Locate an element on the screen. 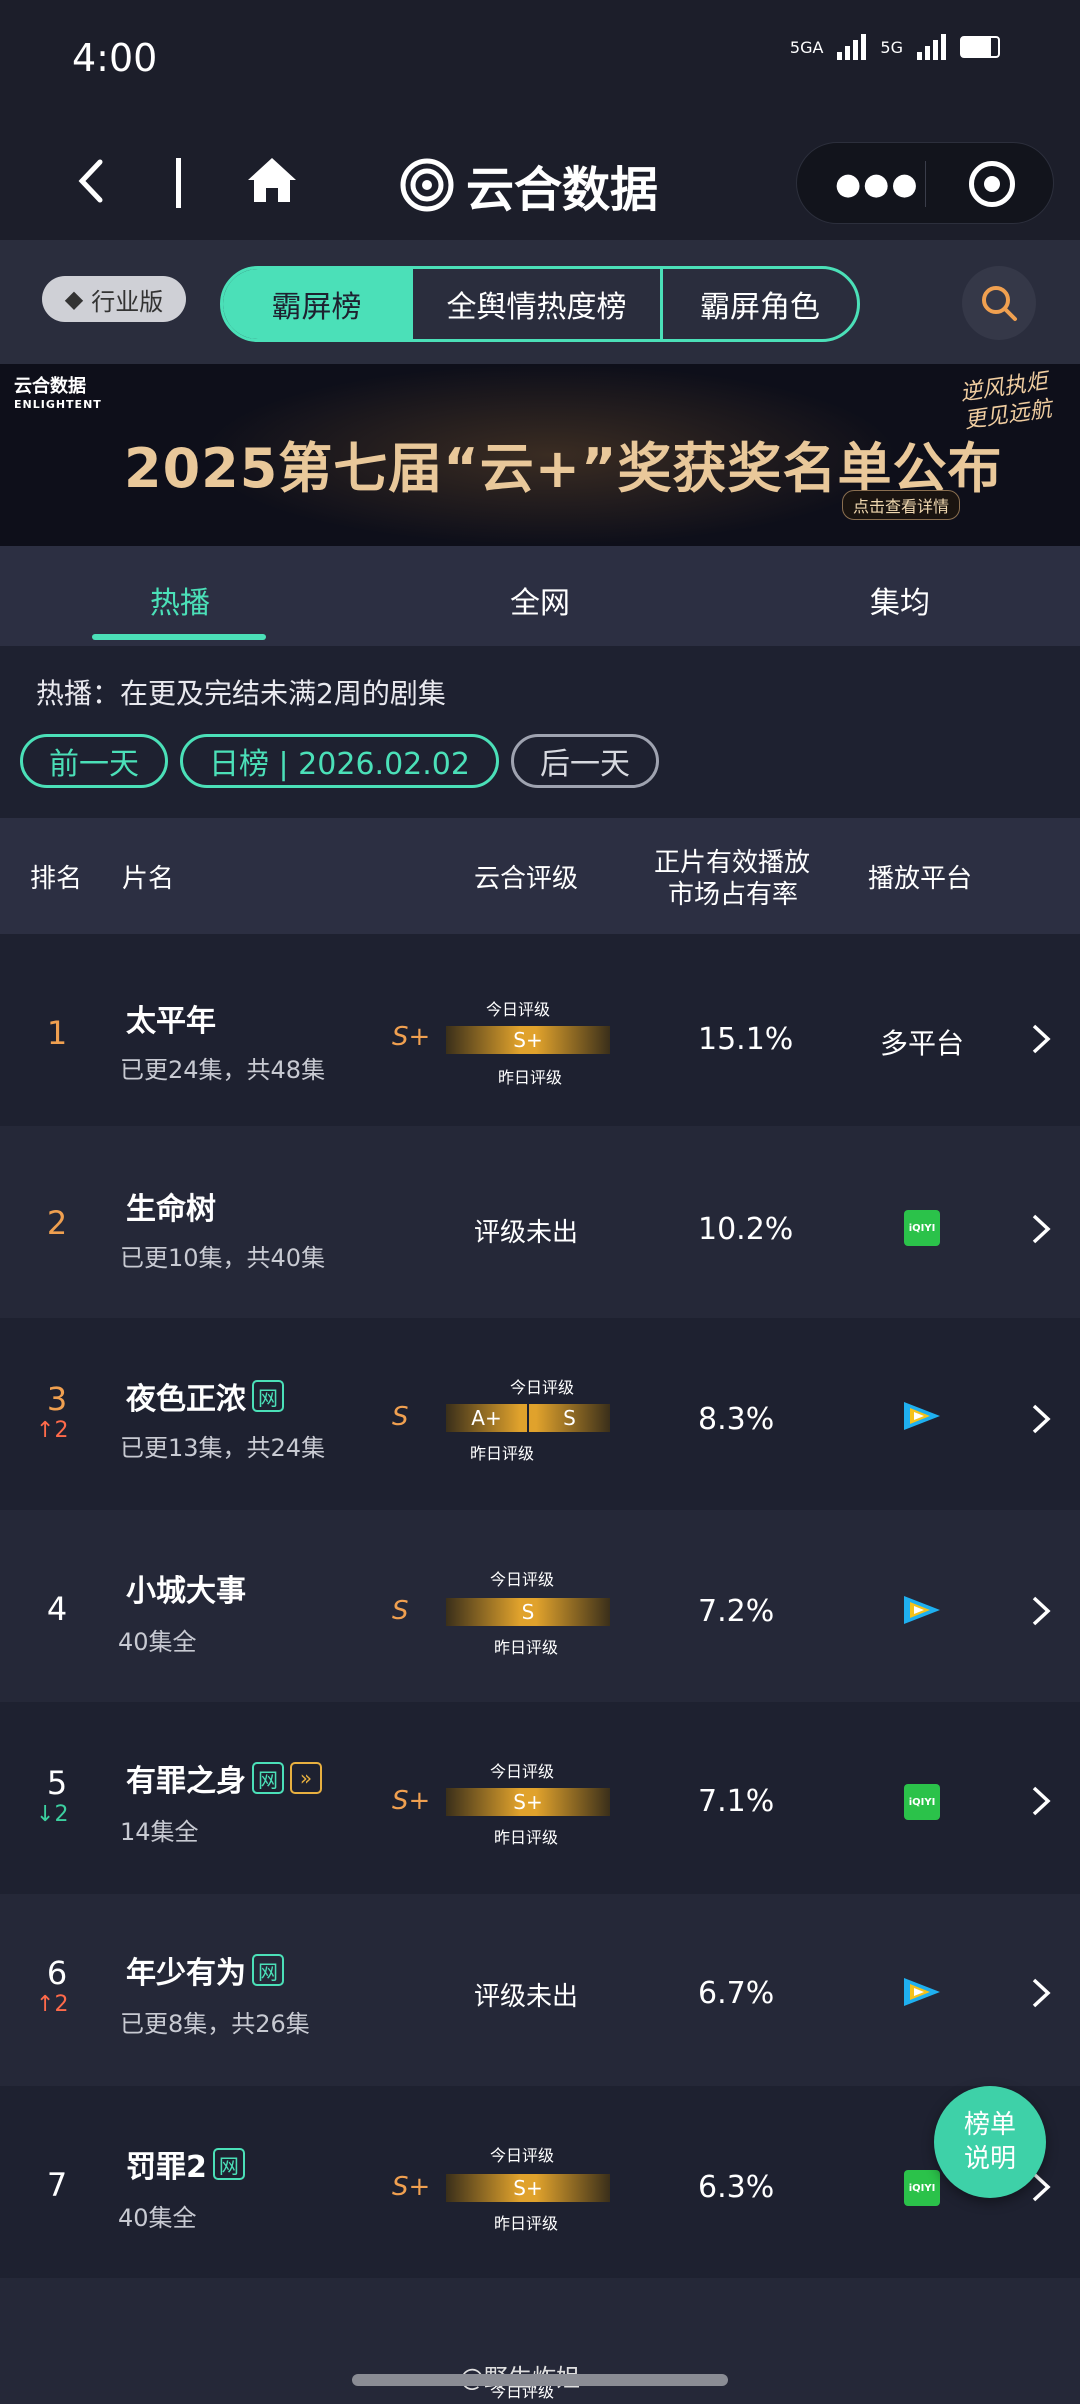 This screenshot has width=1080, height=2404. episode-info: 已更13集，共24集 is located at coordinates (223, 1448).